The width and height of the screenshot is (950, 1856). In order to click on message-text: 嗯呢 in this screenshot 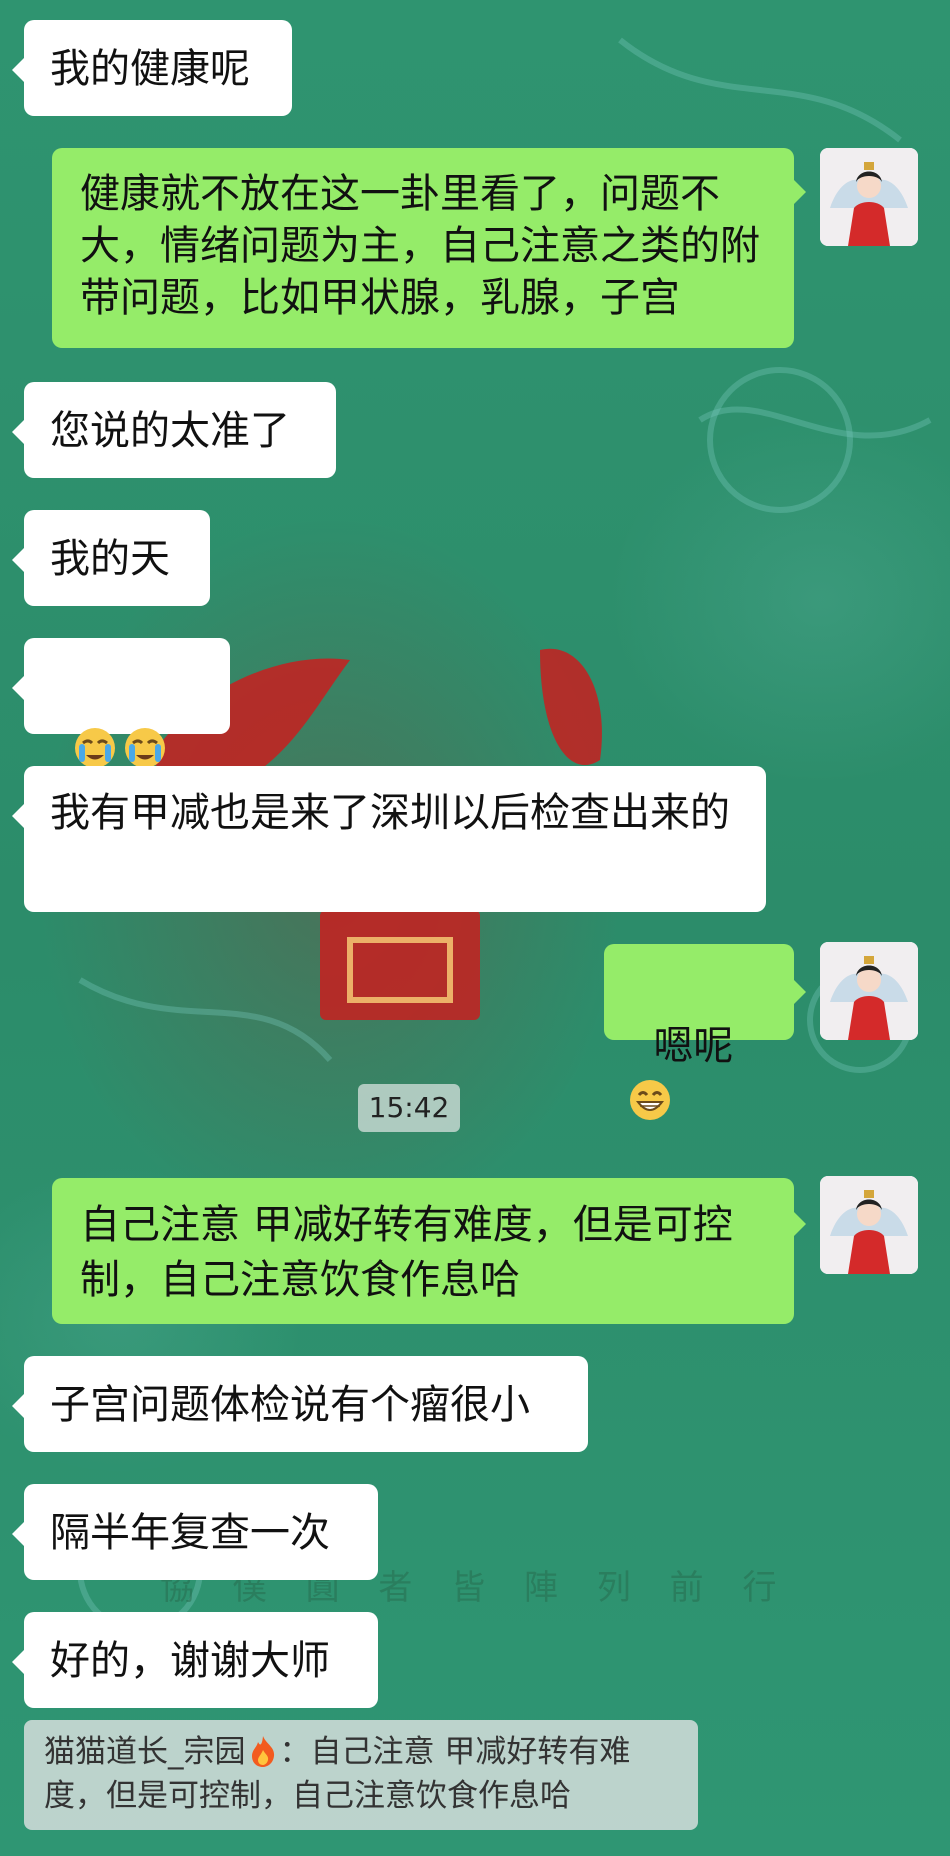, I will do `click(693, 1046)`.